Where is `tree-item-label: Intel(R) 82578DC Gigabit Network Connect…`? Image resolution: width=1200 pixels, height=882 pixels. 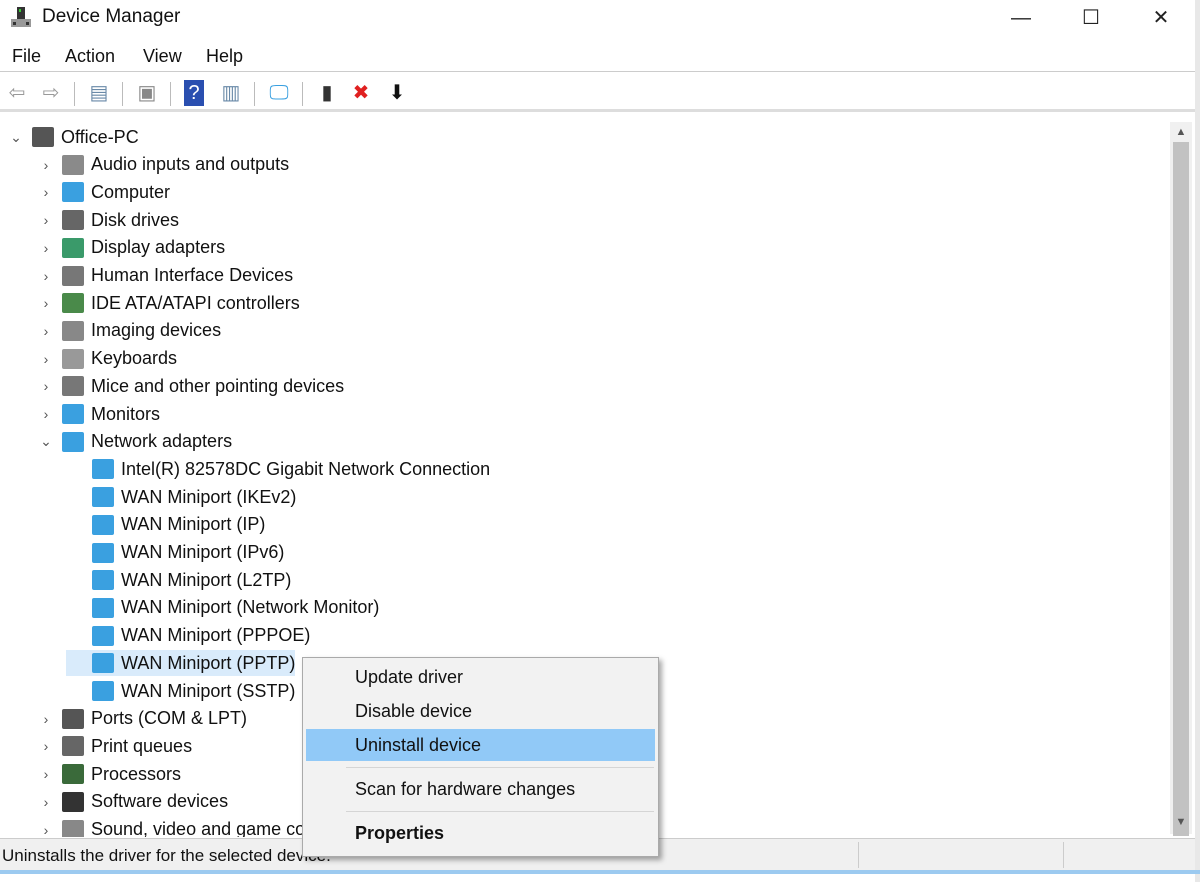
tree-item-label: Intel(R) 82578DC Gigabit Network Connect… is located at coordinates (306, 468).